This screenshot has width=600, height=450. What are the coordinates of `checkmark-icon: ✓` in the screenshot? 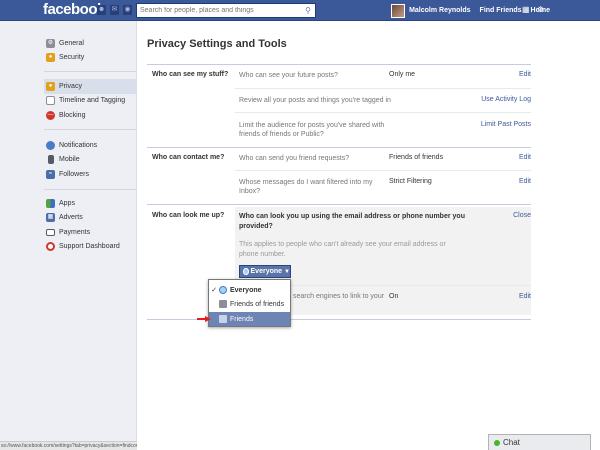 It's located at (214, 290).